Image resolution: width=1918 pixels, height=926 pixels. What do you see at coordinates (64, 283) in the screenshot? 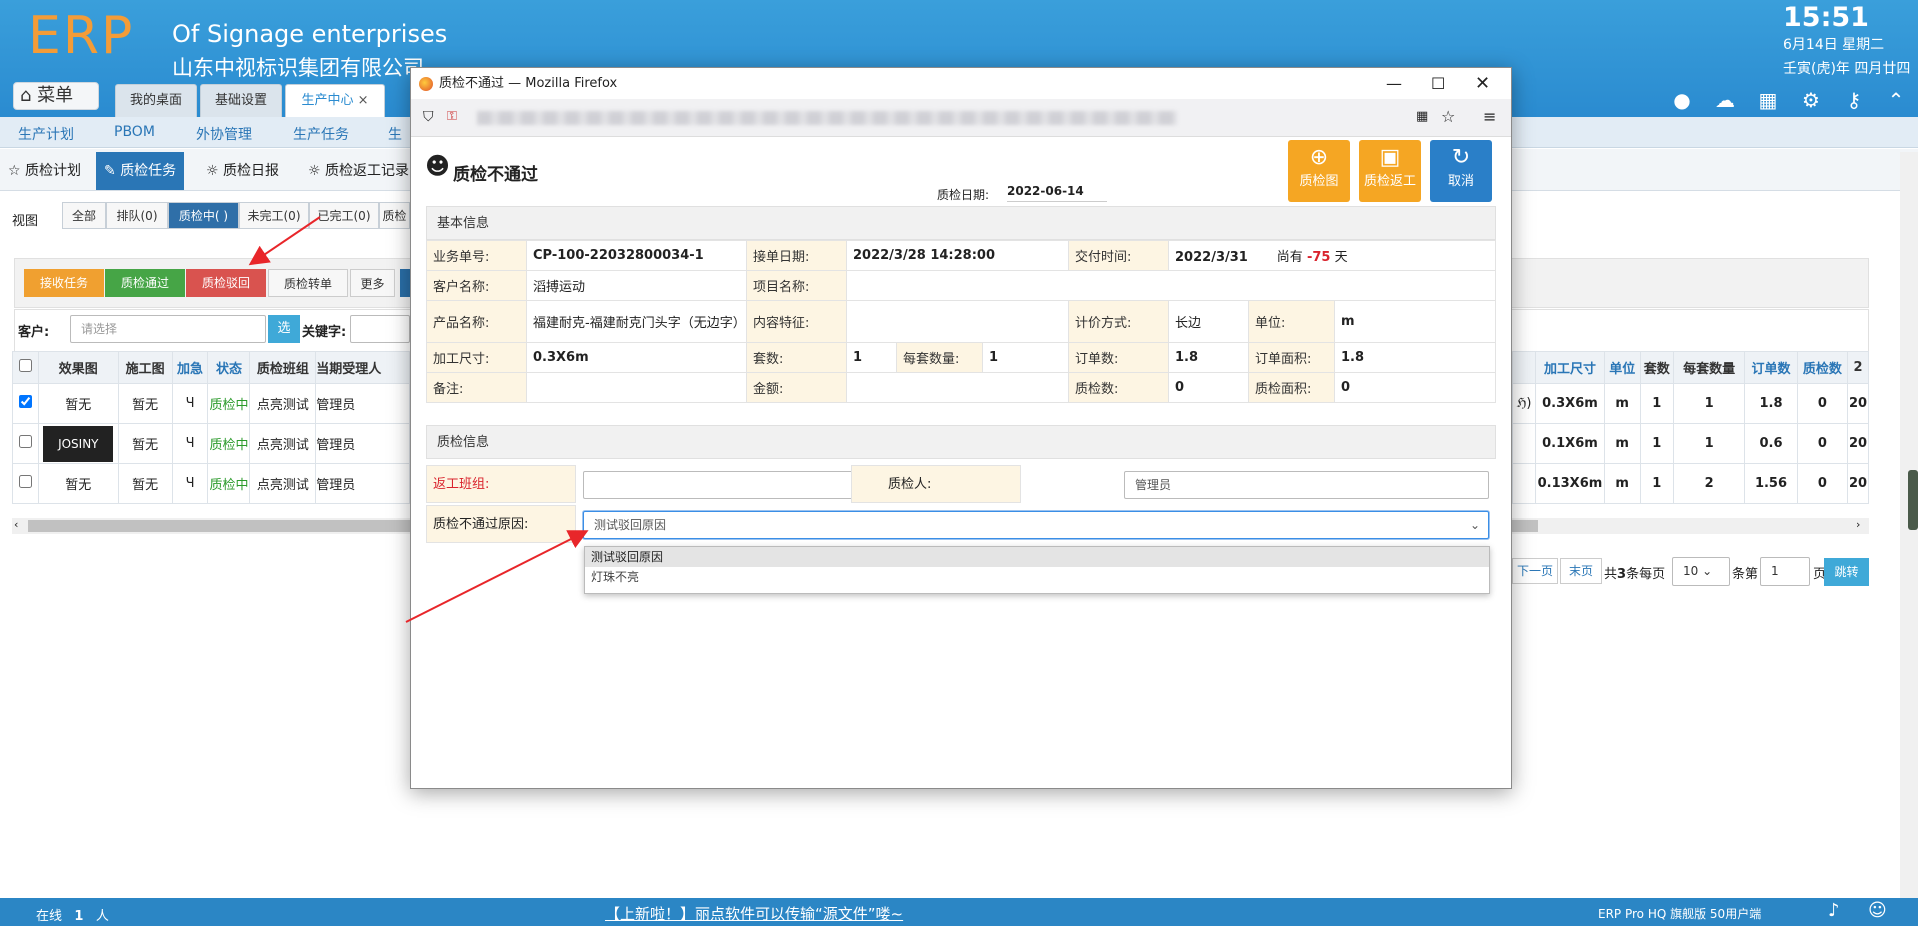
I see `receive-task-button: 接收任务` at bounding box center [64, 283].